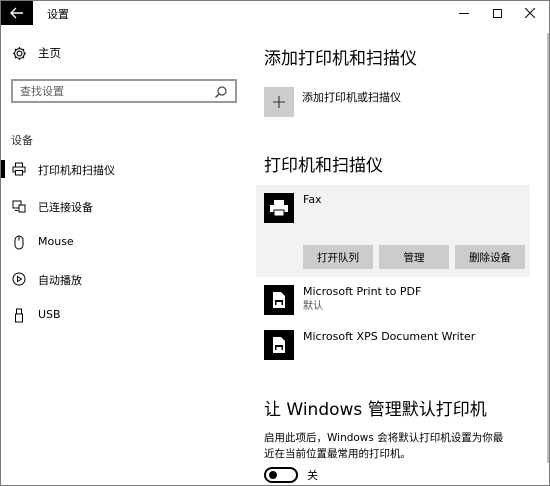  I want to click on back-arrow-icon, so click(16, 13).